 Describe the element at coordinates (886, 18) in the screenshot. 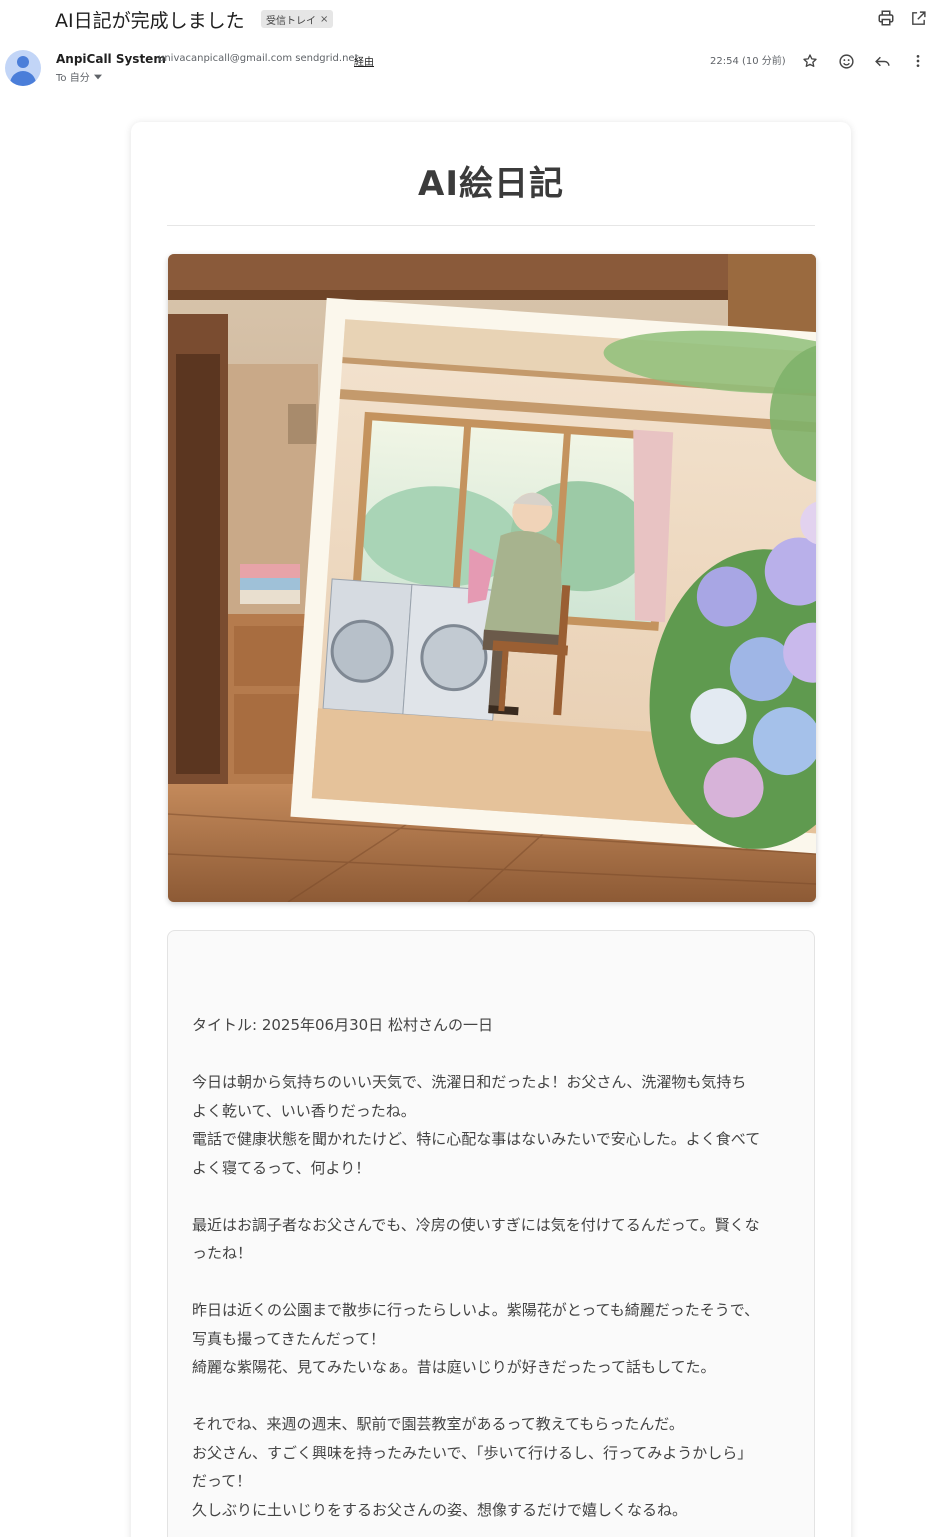

I see `print-icon` at that location.